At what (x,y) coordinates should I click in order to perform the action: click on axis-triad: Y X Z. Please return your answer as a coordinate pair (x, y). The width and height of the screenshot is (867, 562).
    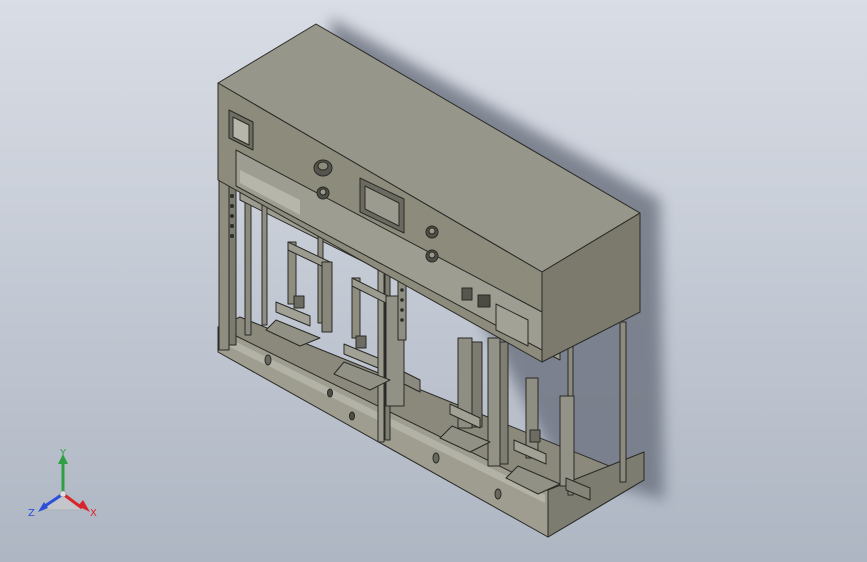
    Looking at the image, I should click on (65, 486).